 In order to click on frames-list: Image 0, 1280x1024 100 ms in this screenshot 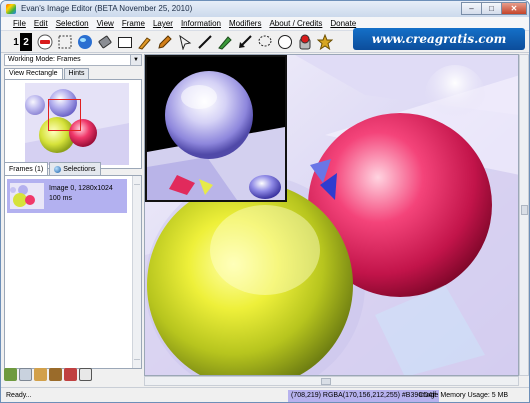, I will do `click(73, 272)`.